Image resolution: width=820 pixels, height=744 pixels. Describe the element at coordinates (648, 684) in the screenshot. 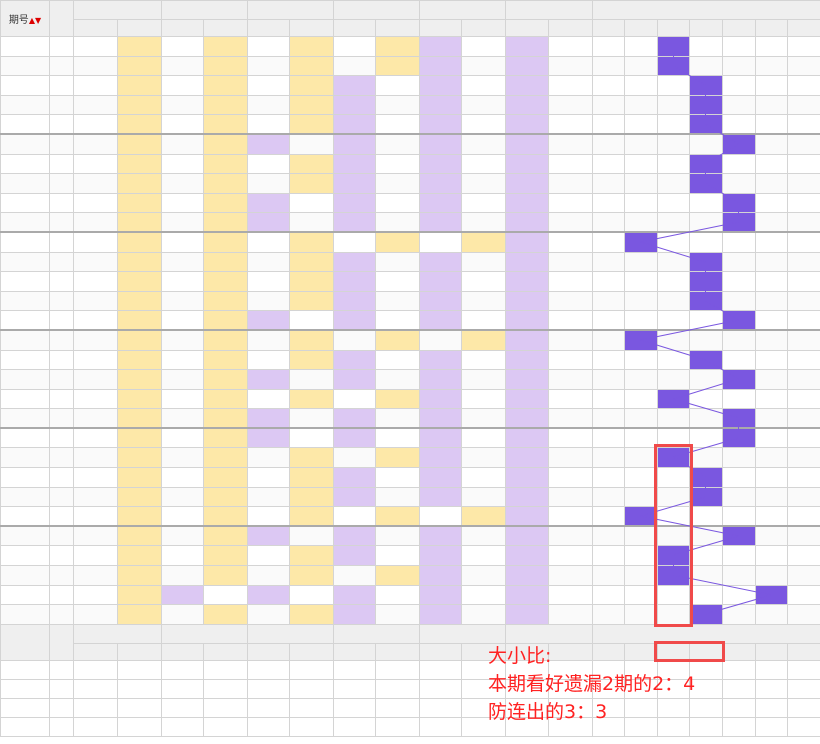

I see `annotation: 大小比: 本期看好遗漏2期的2：4 防连出的3：3` at that location.